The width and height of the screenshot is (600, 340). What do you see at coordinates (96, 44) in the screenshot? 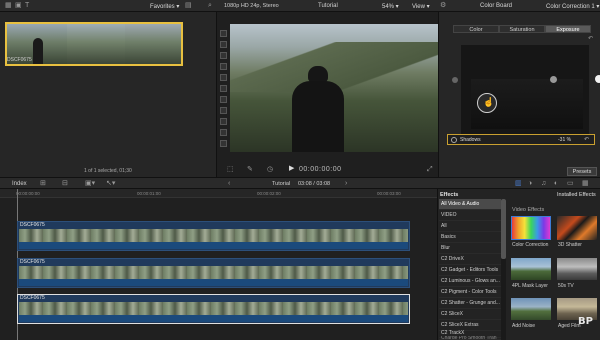
I see `clip-frame` at bounding box center [96, 44].